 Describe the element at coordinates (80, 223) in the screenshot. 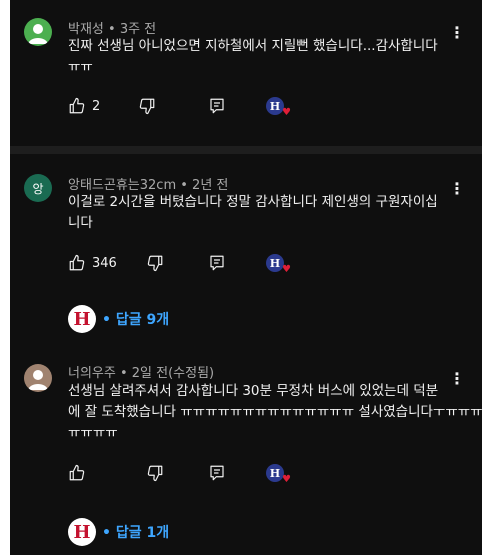

I see `comment-text-line: 니다` at that location.